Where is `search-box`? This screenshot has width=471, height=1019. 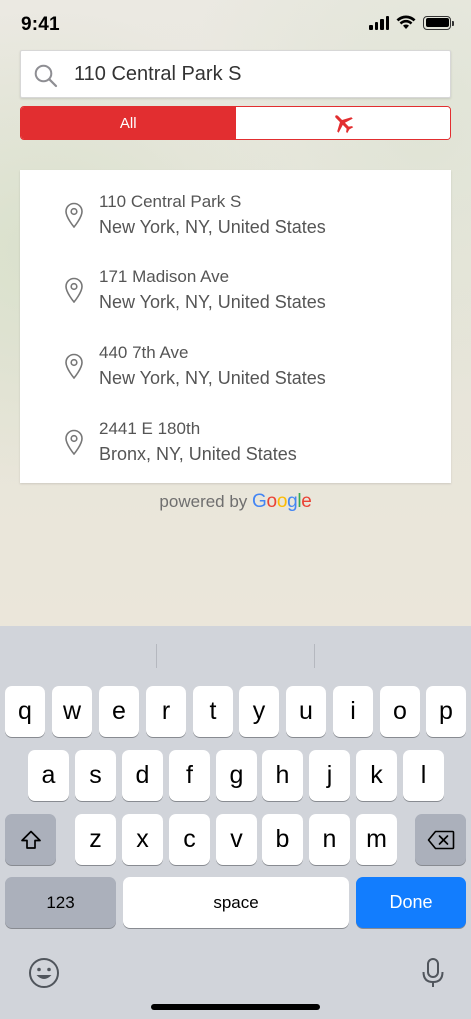 search-box is located at coordinates (235, 74).